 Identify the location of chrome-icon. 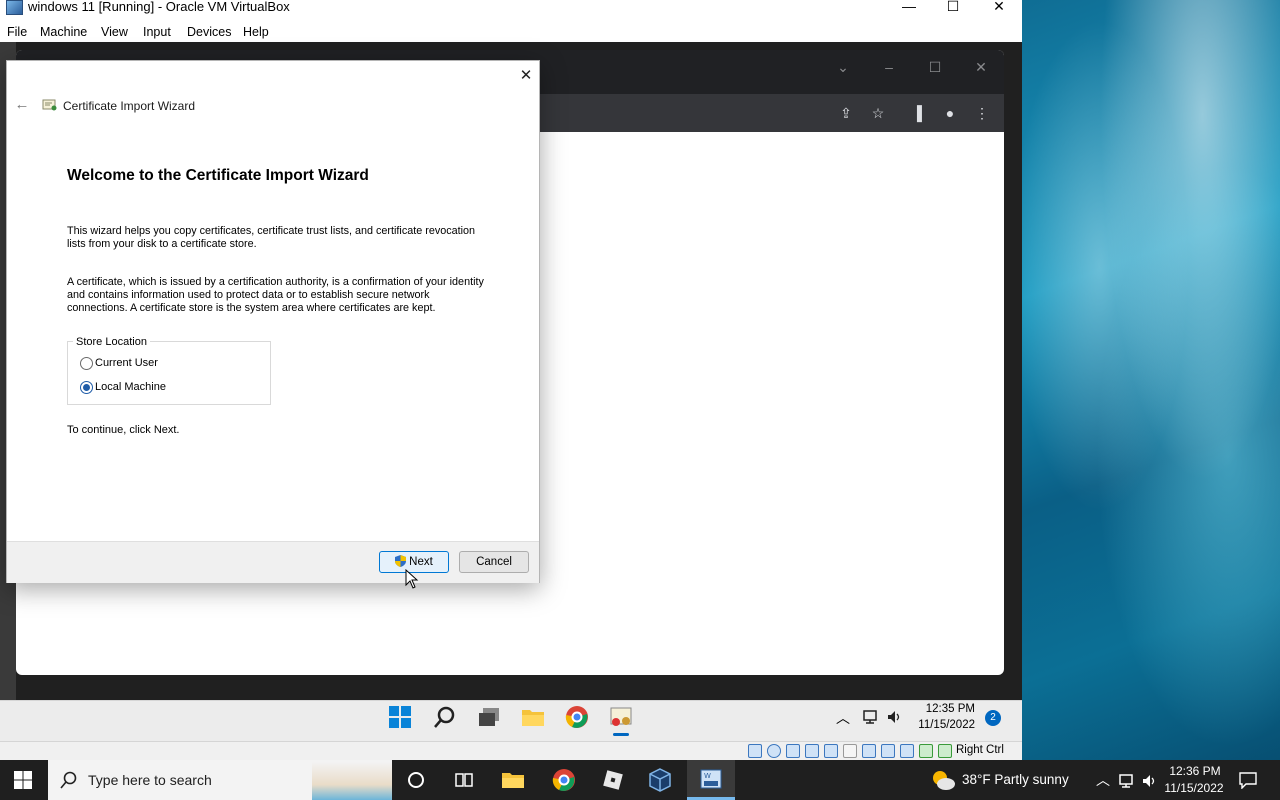
(577, 717).